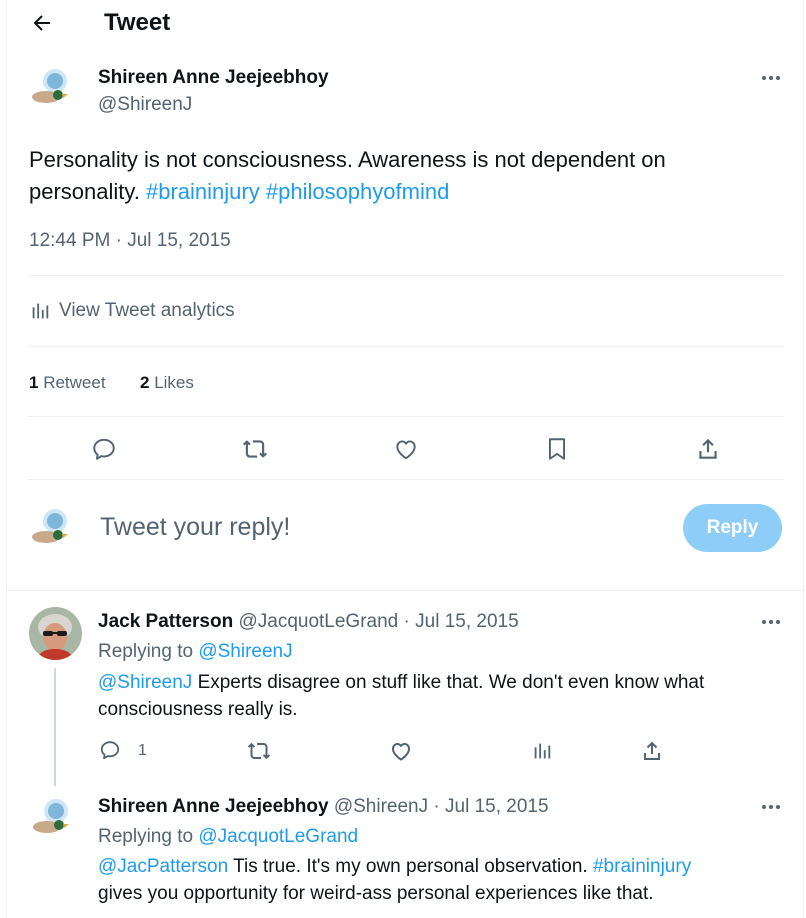  What do you see at coordinates (380, 527) in the screenshot?
I see `reply-input: Tweet your reply!` at bounding box center [380, 527].